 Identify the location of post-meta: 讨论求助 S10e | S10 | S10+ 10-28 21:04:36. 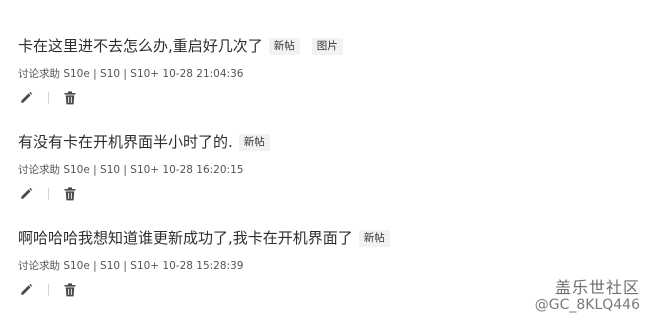
(131, 74).